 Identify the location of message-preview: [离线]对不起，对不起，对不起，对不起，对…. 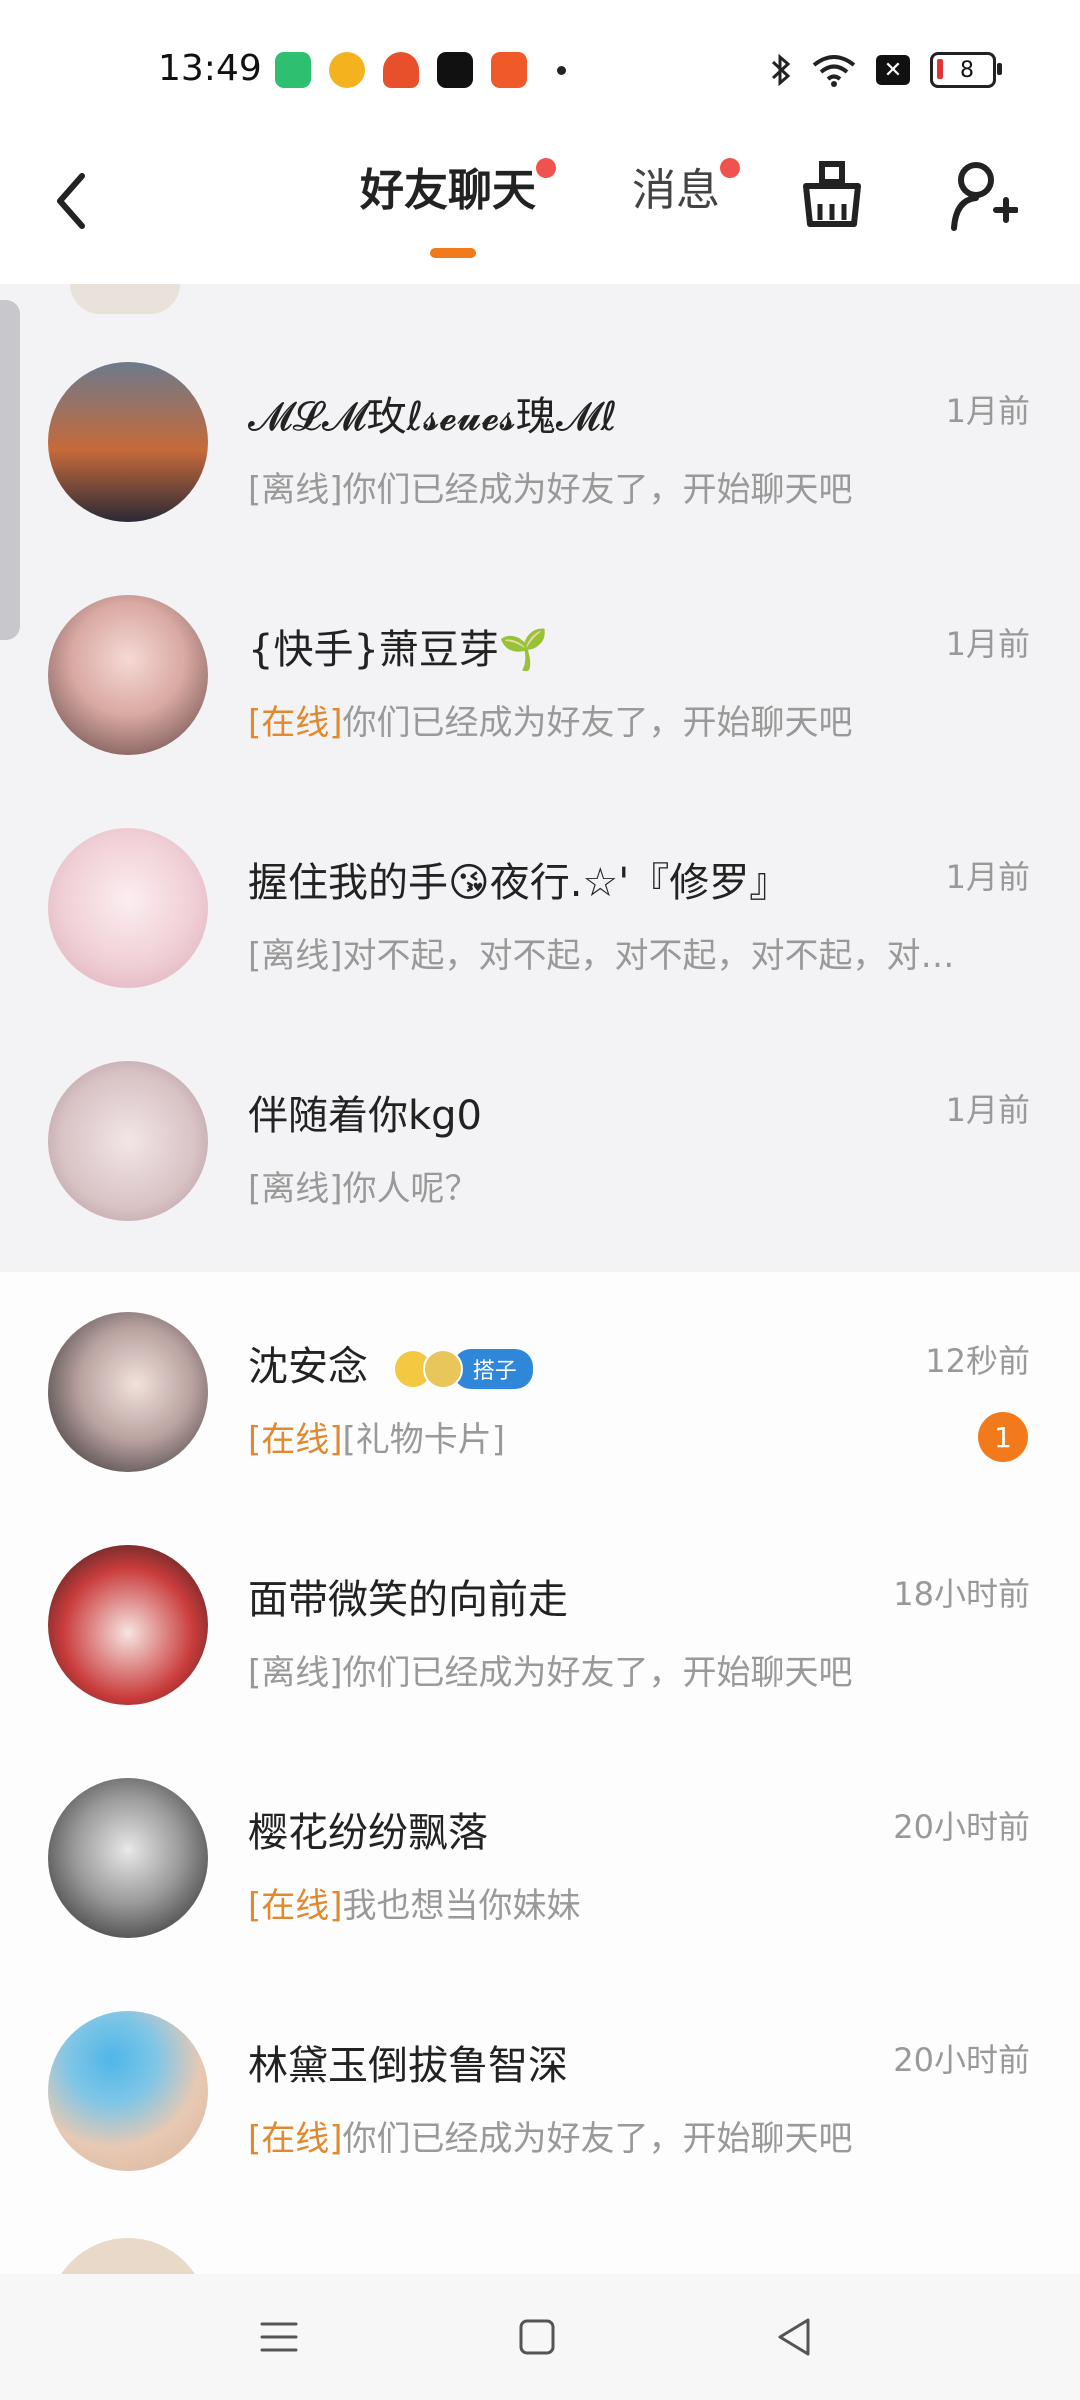
(601, 956).